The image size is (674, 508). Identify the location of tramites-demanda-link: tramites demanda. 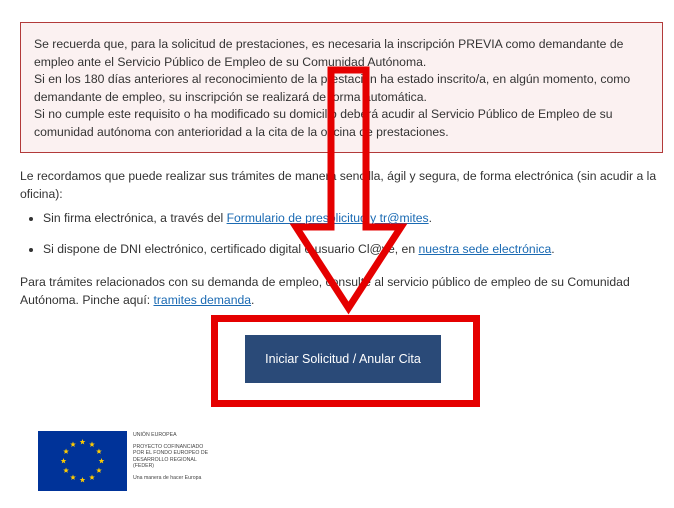
(202, 300).